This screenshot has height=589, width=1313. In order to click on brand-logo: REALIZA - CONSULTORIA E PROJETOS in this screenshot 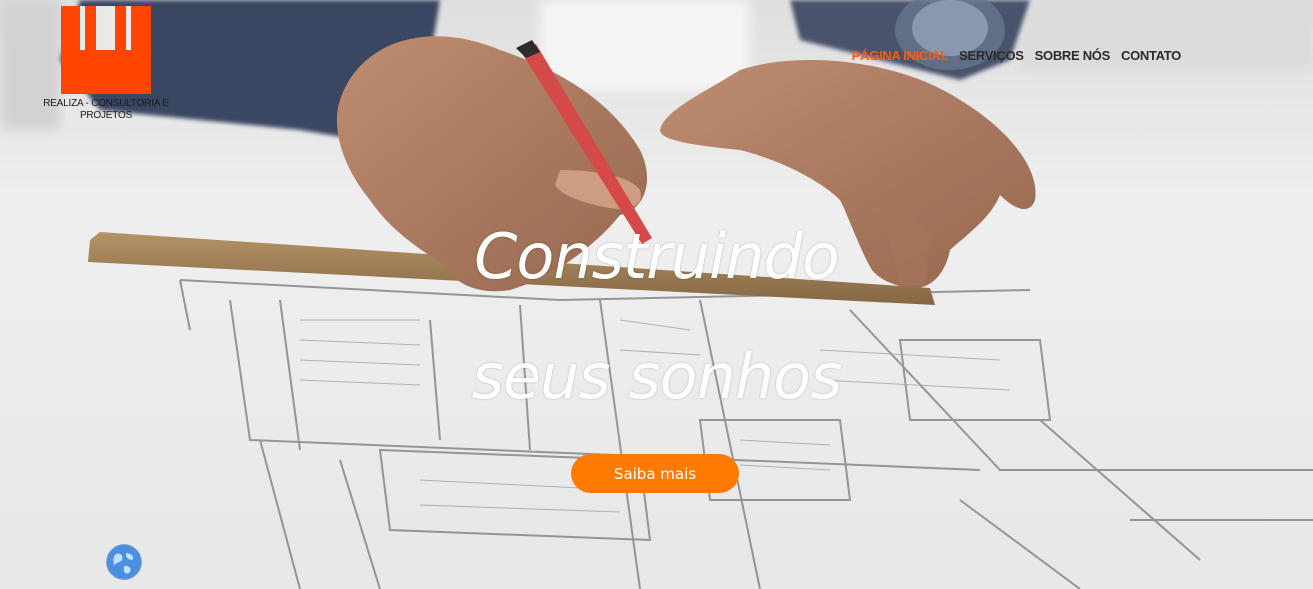, I will do `click(106, 64)`.